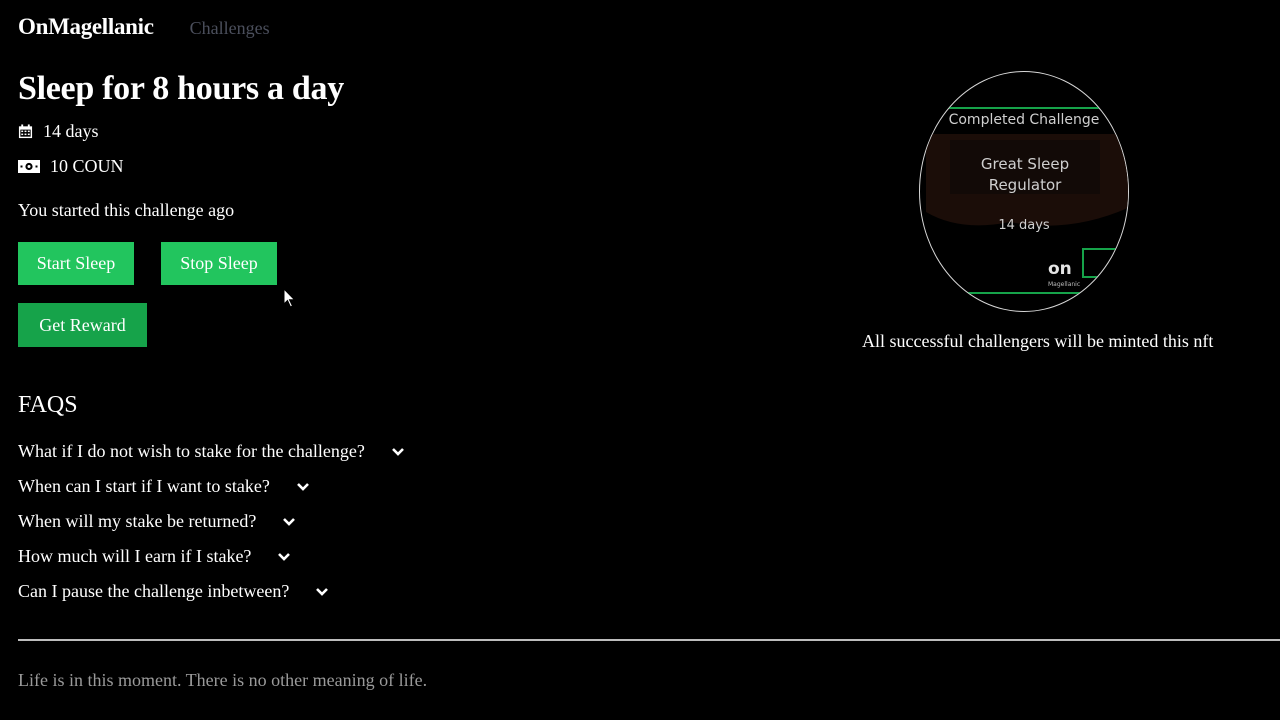 The image size is (1280, 720). I want to click on top-nav: OnMagellanic Challenges, so click(144, 27).